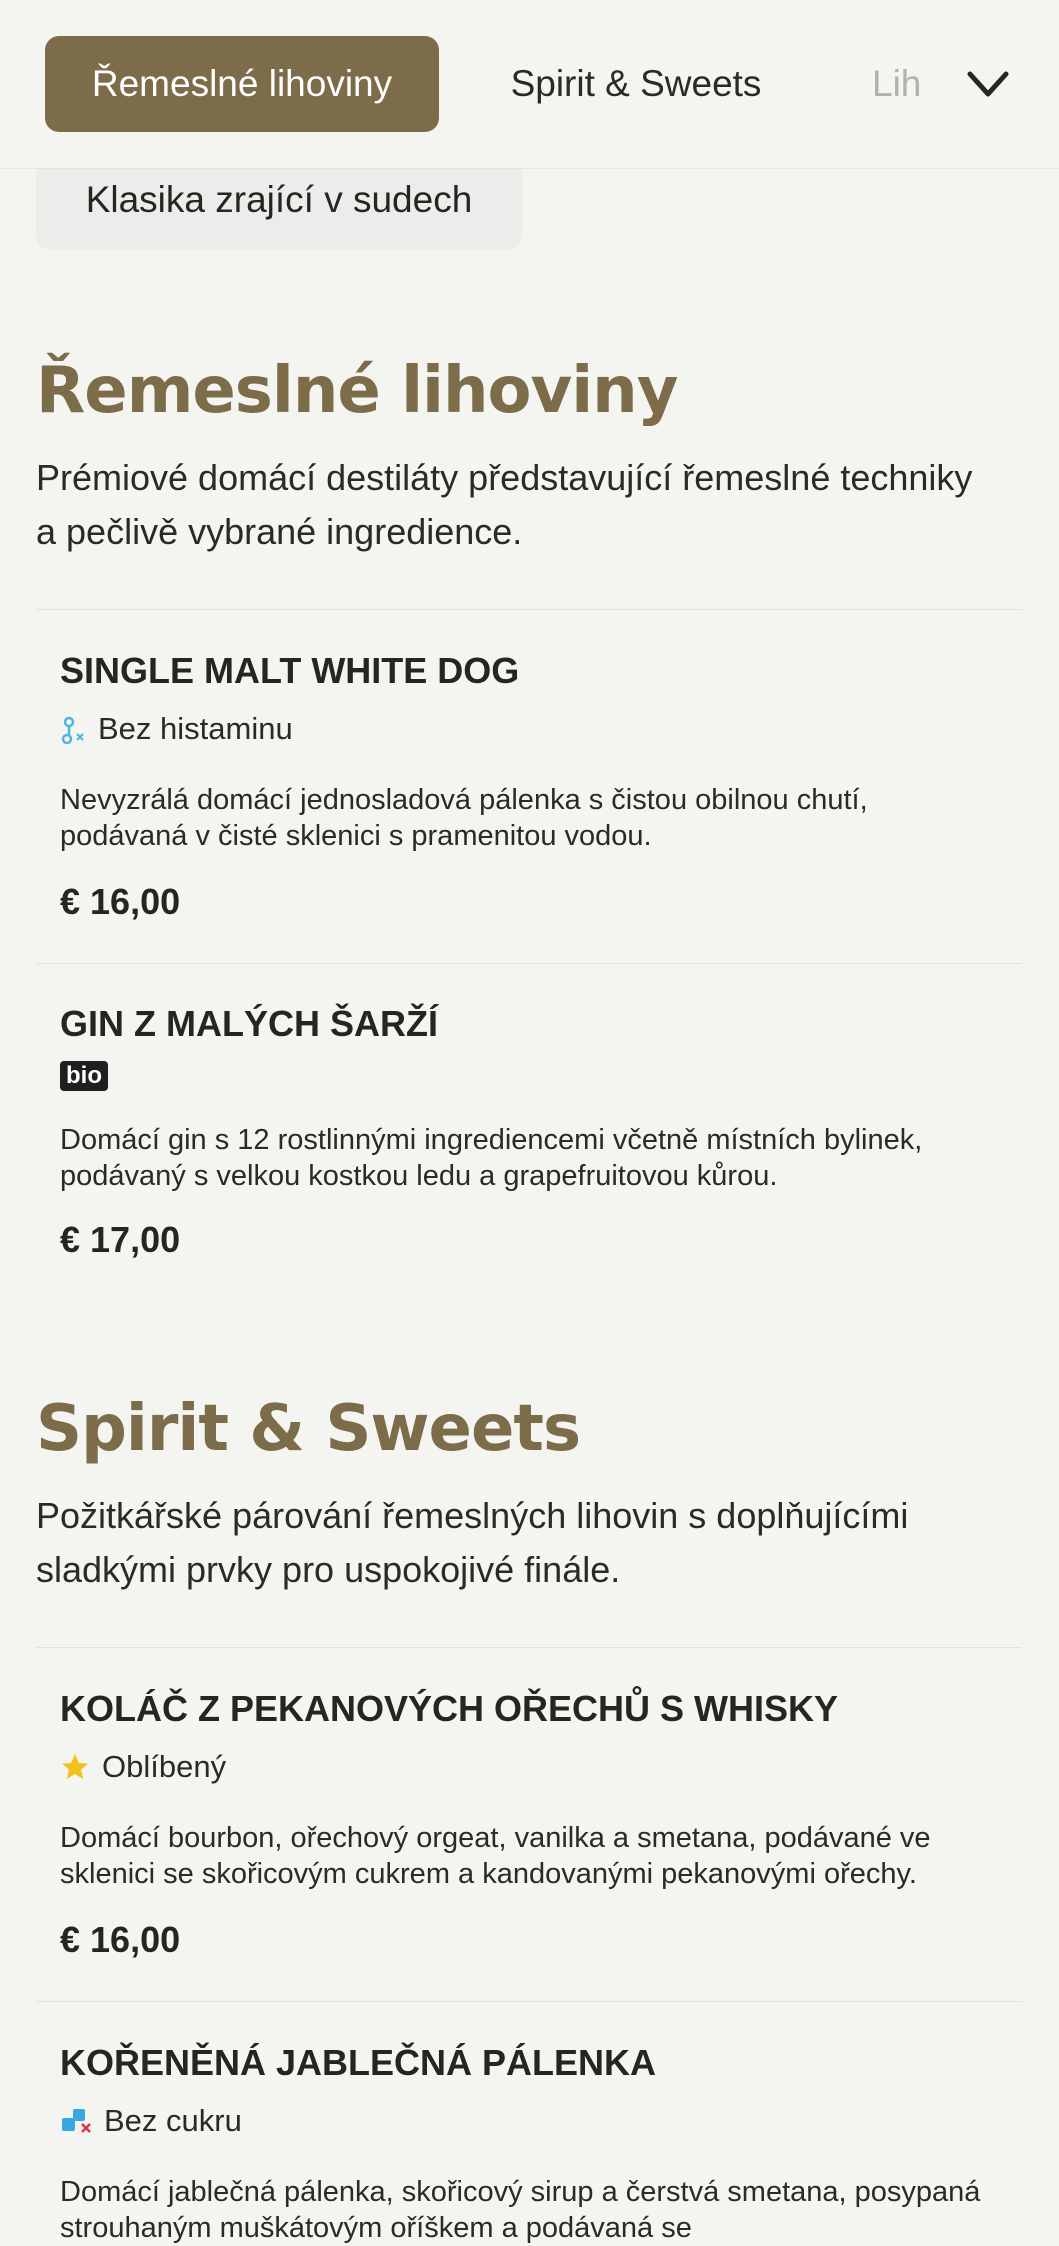 The height and width of the screenshot is (2246, 1059). I want to click on item-price: € 17,00, so click(120, 1239).